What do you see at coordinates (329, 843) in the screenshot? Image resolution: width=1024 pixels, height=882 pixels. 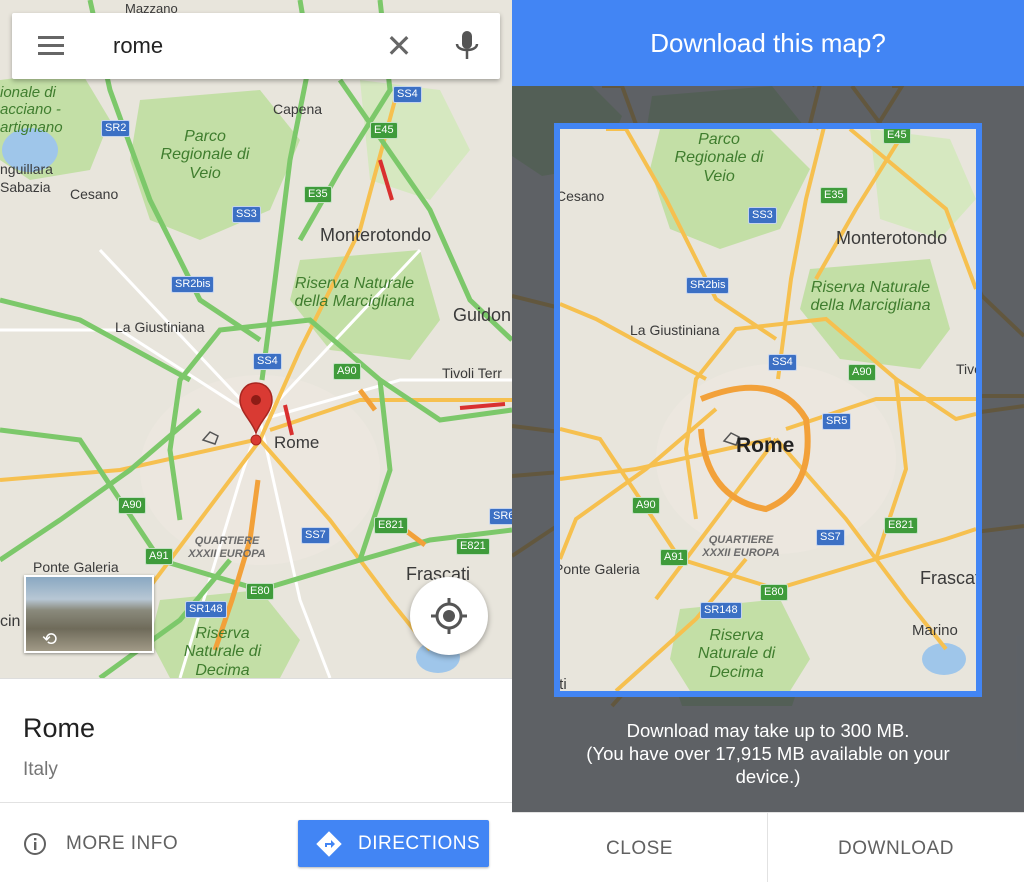 I see `directions-icon` at bounding box center [329, 843].